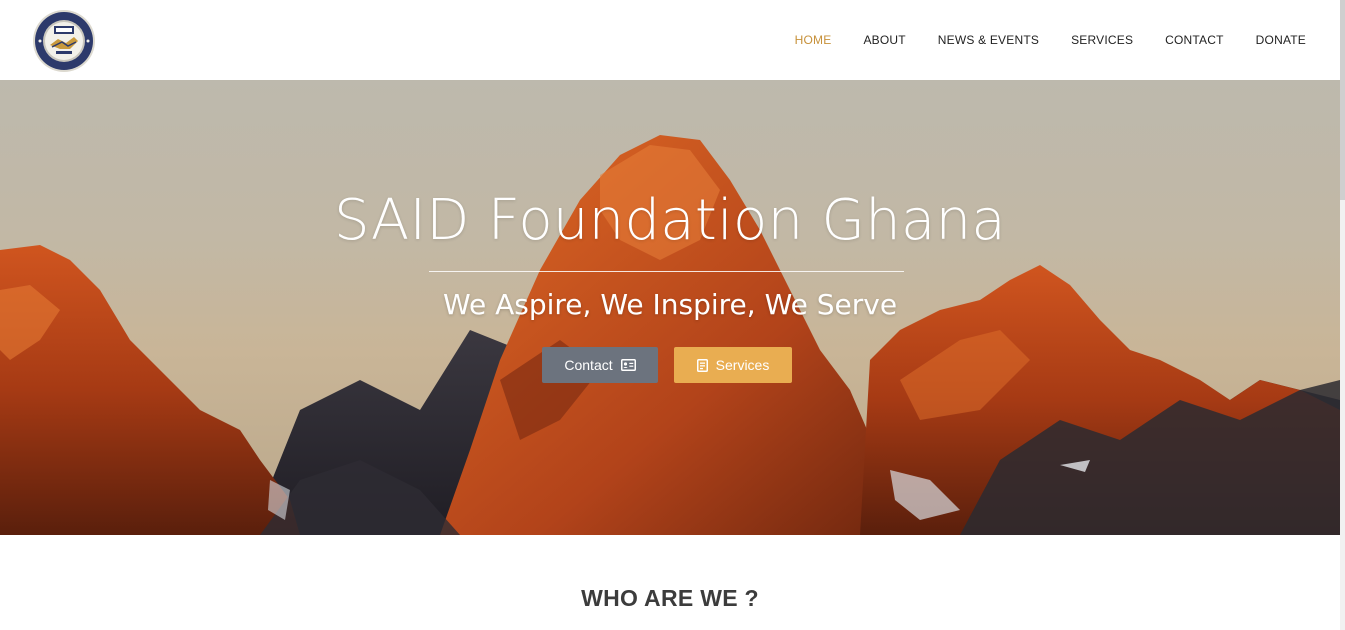 This screenshot has height=630, width=1345. Describe the element at coordinates (988, 40) in the screenshot. I see `nav-news-events: NEWS & EVENTS` at that location.